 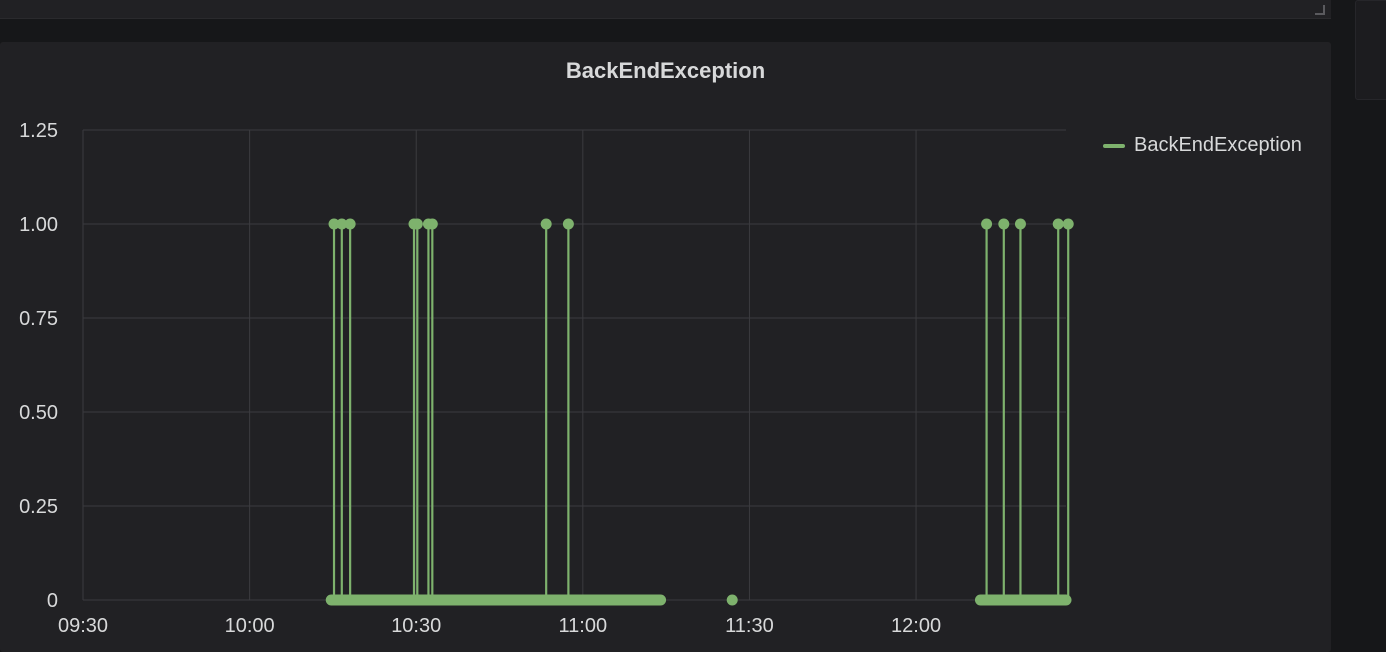 I want to click on panel-resize-handle, so click(x=1320, y=10).